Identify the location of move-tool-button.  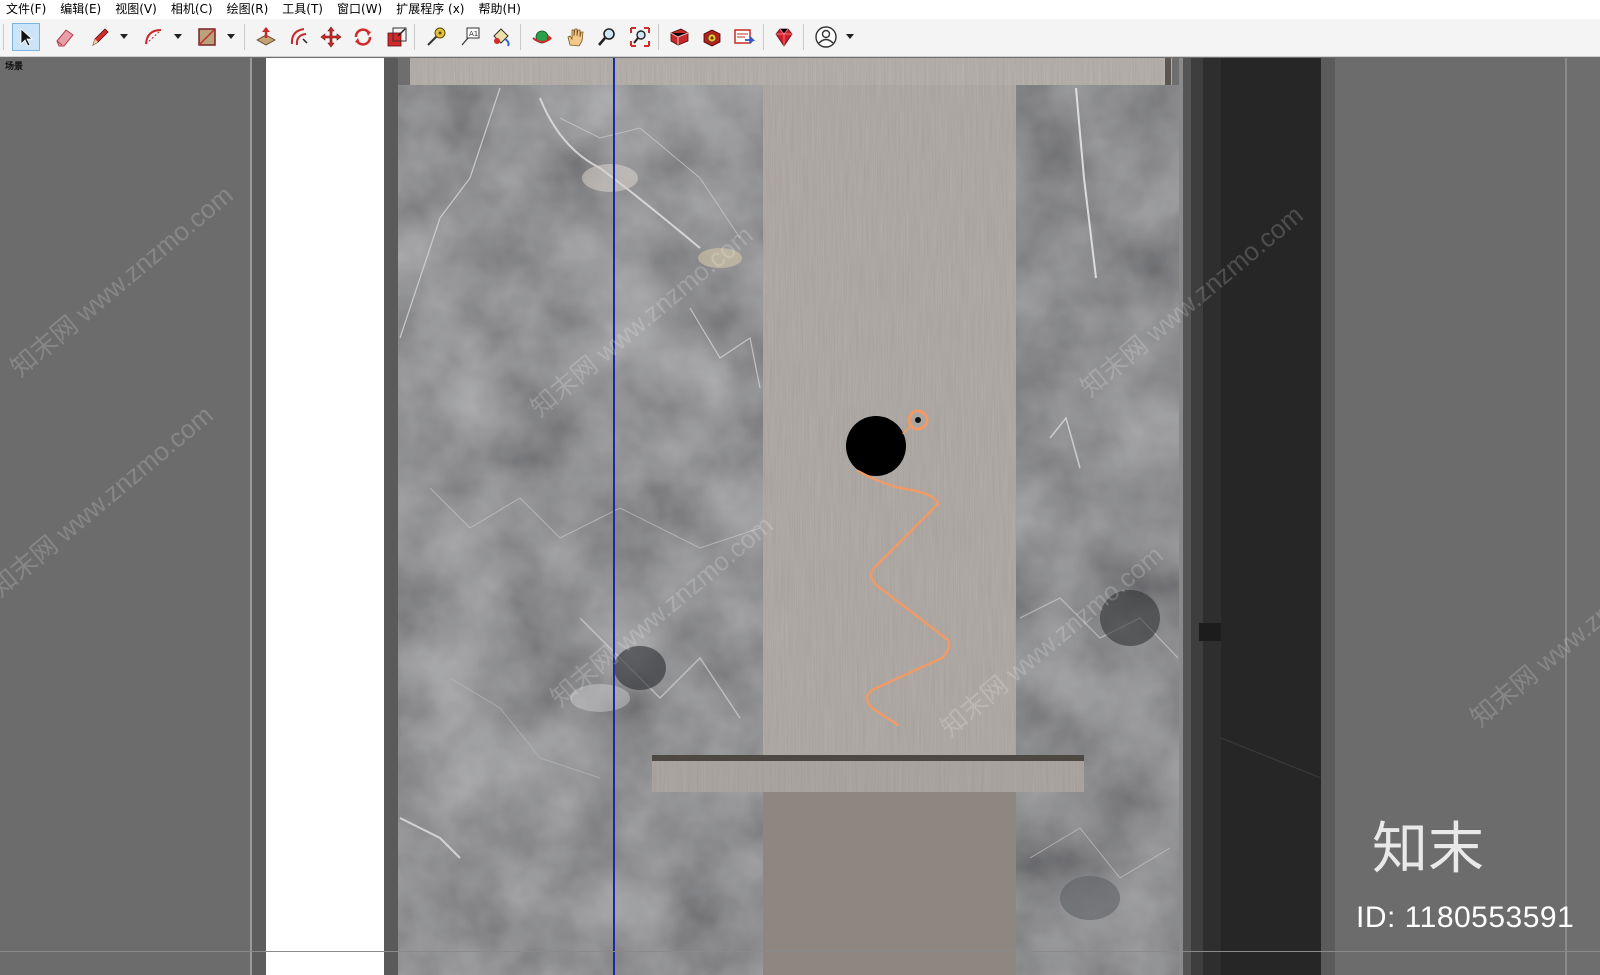
(331, 37).